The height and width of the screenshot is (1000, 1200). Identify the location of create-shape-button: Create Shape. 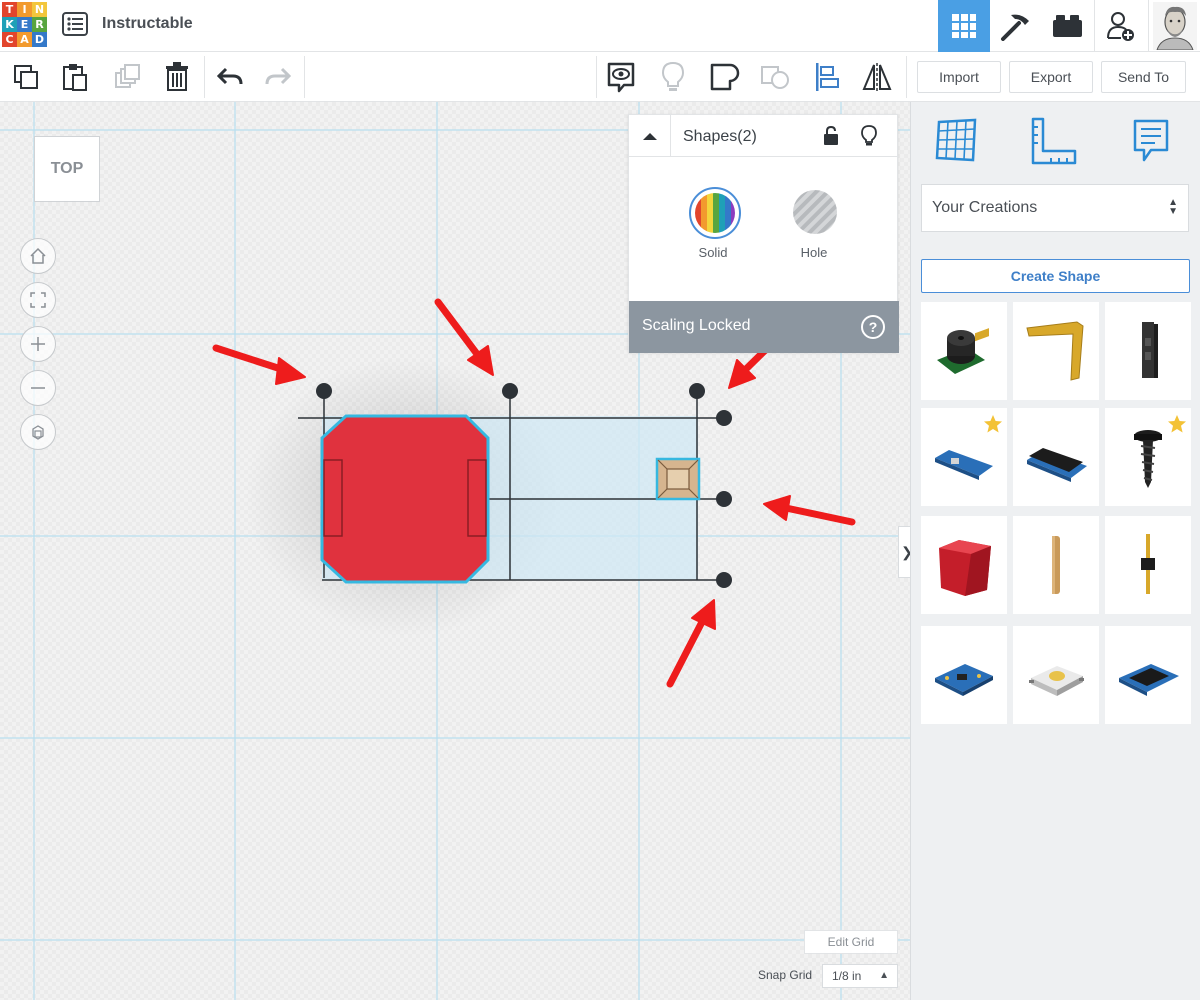
(1055, 276).